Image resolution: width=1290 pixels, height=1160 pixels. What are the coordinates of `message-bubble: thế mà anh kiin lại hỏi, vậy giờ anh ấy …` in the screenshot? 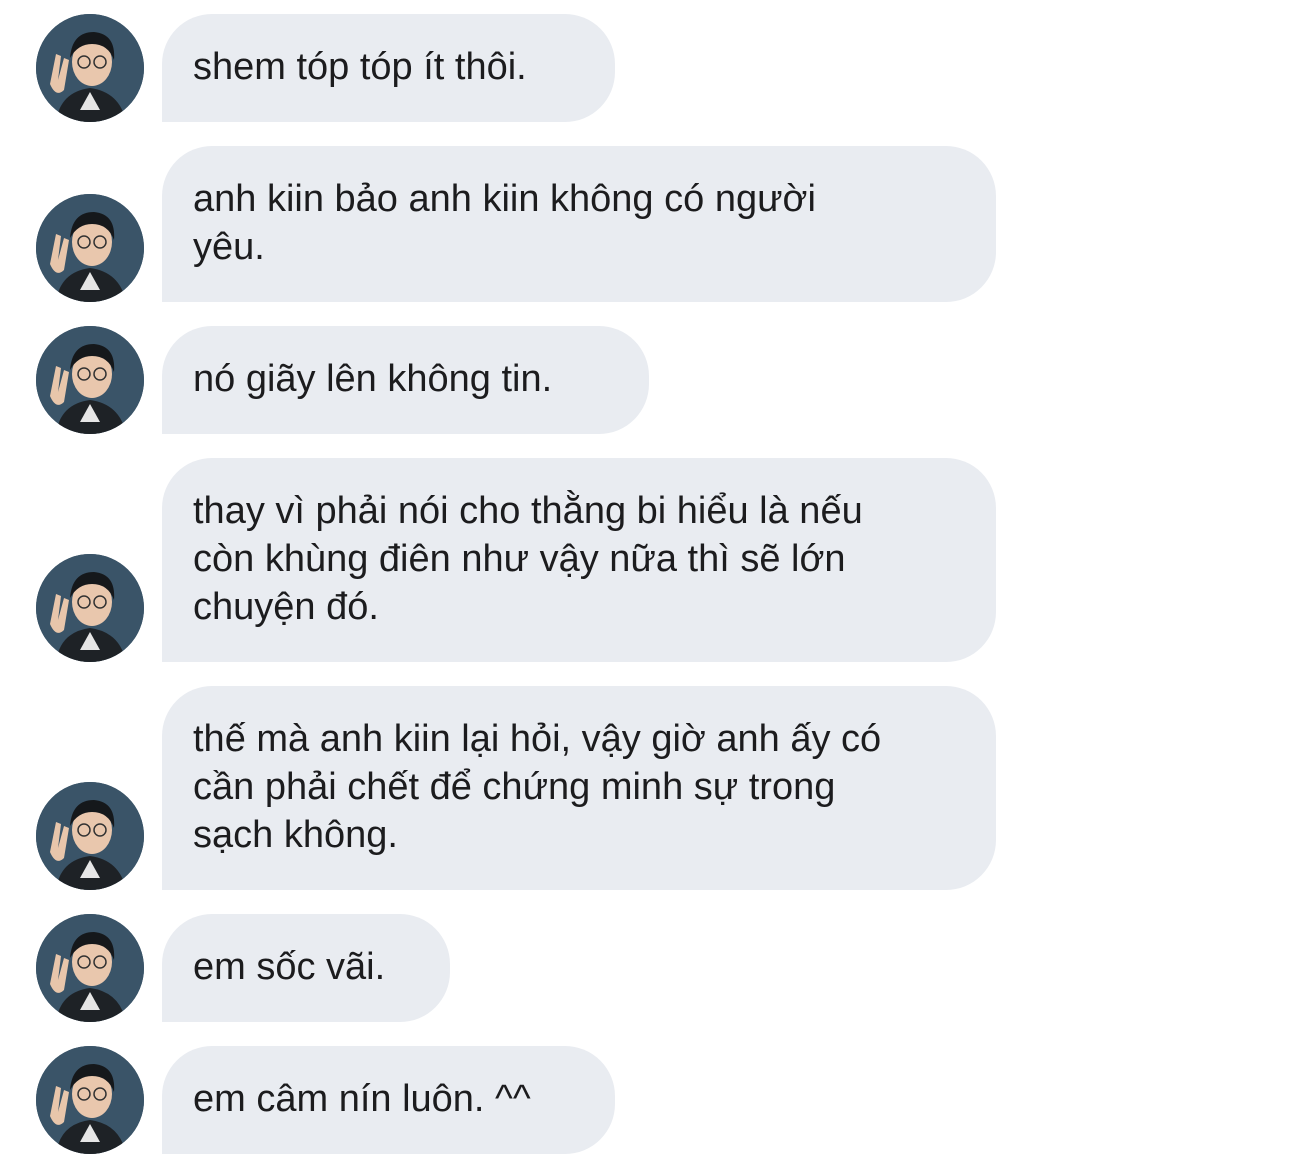 It's located at (579, 788).